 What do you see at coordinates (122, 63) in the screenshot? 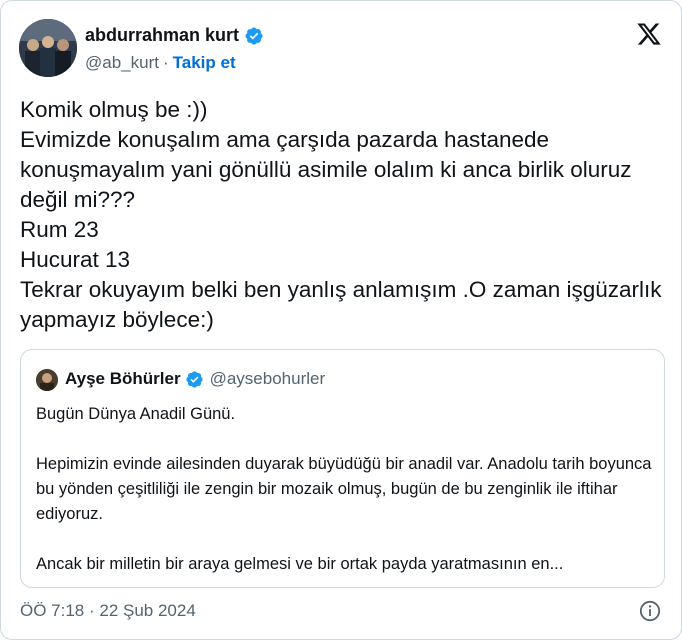
I see `author-handle: @ab_kurt` at bounding box center [122, 63].